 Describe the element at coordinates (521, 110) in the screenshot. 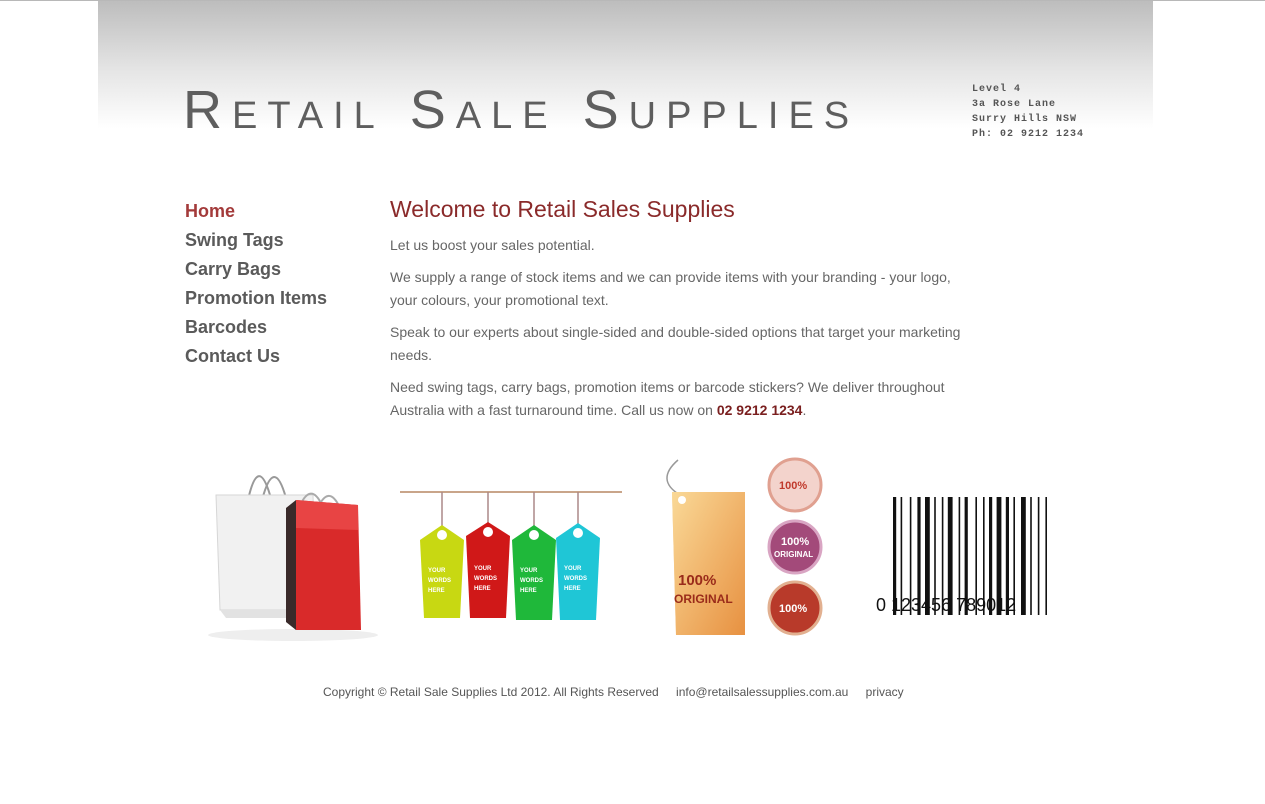

I see `site-logo: Retail Sale Supplies` at that location.